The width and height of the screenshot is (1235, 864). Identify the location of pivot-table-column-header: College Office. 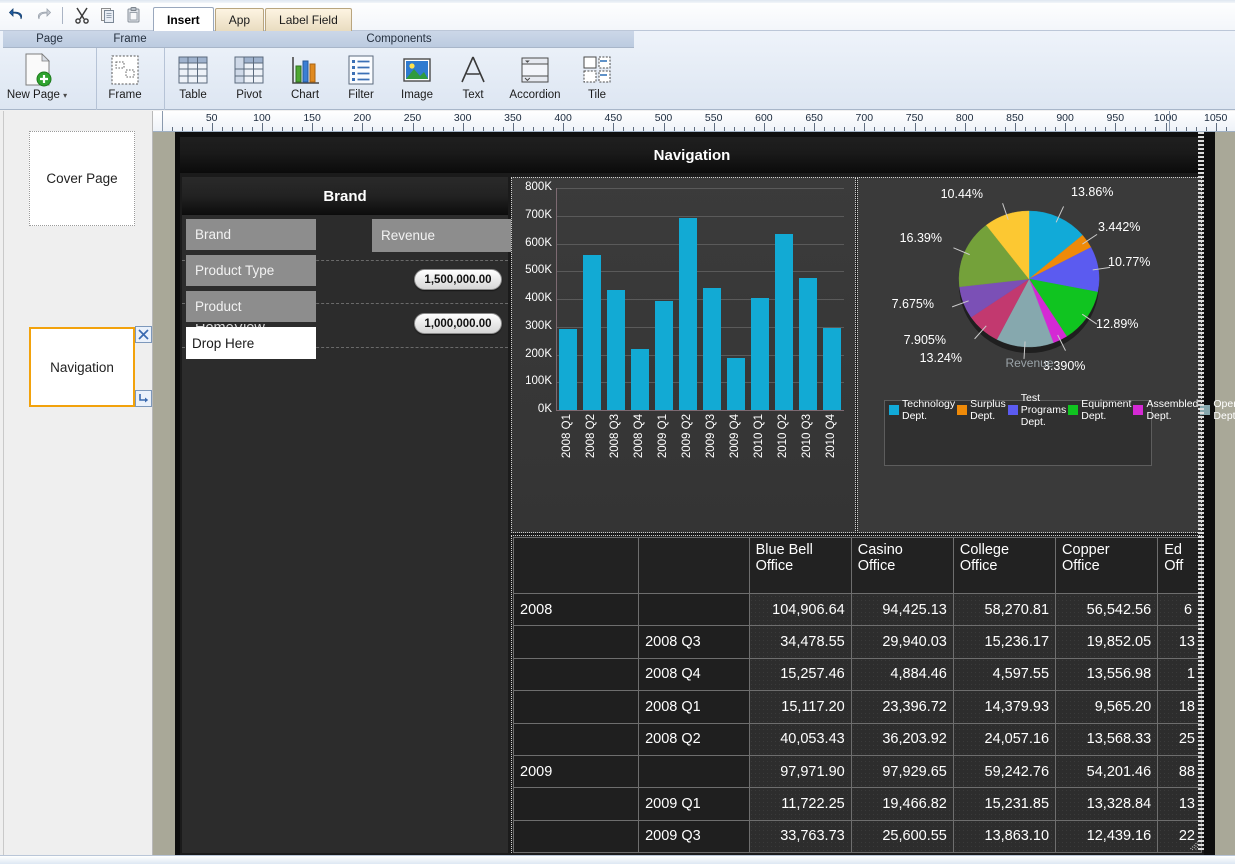
(1004, 565).